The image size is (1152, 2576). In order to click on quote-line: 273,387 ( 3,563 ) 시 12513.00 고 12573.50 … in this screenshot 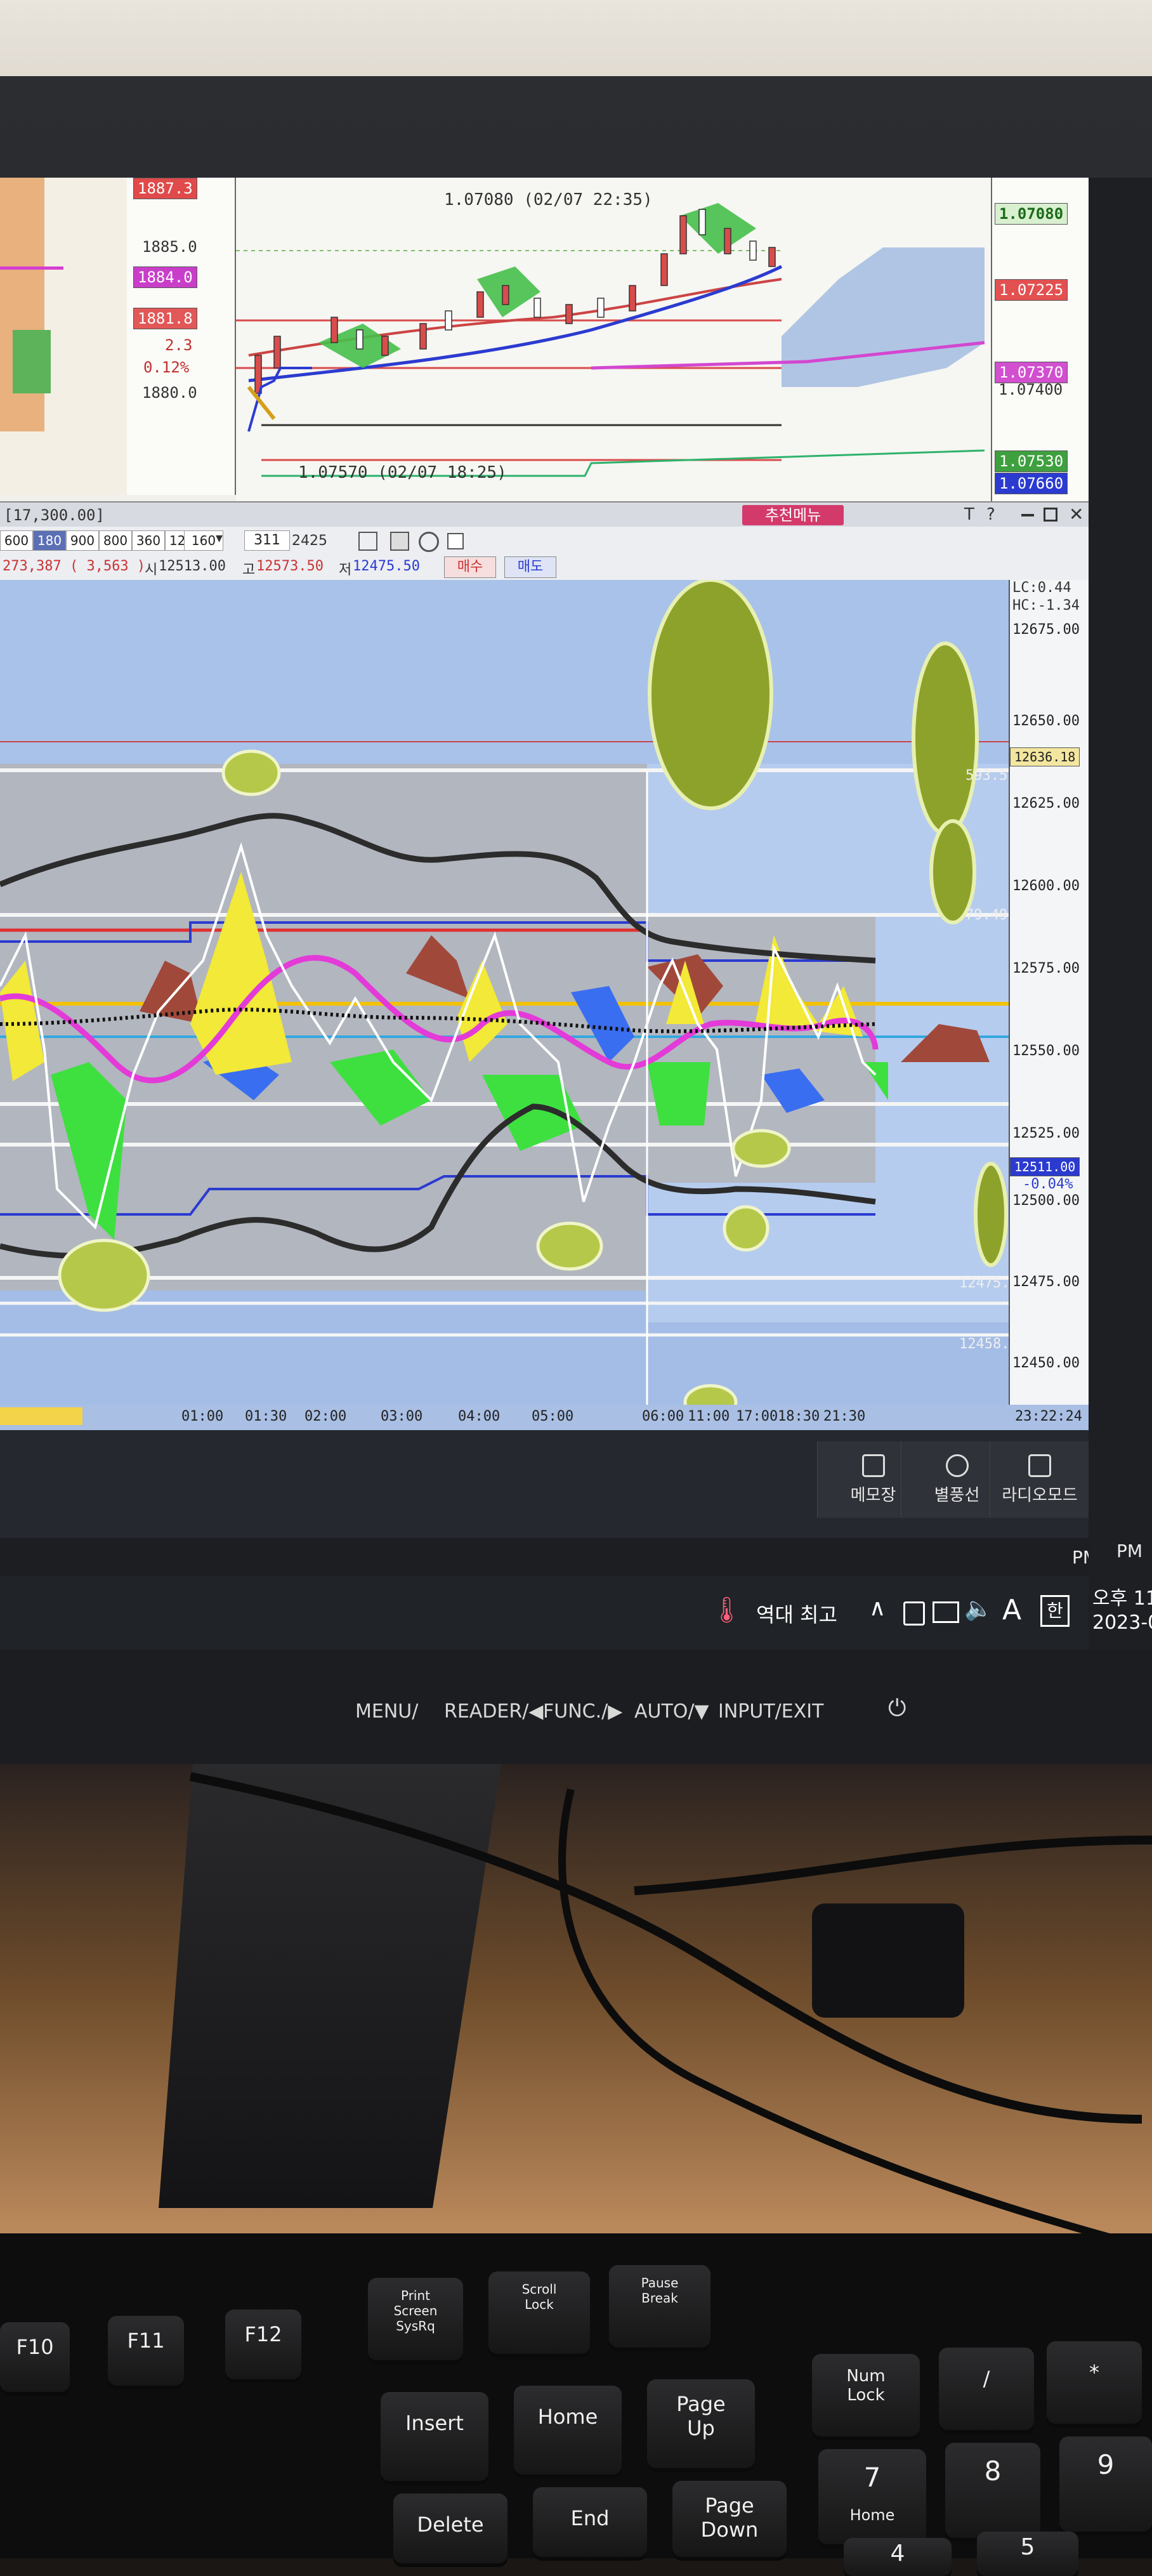, I will do `click(544, 566)`.